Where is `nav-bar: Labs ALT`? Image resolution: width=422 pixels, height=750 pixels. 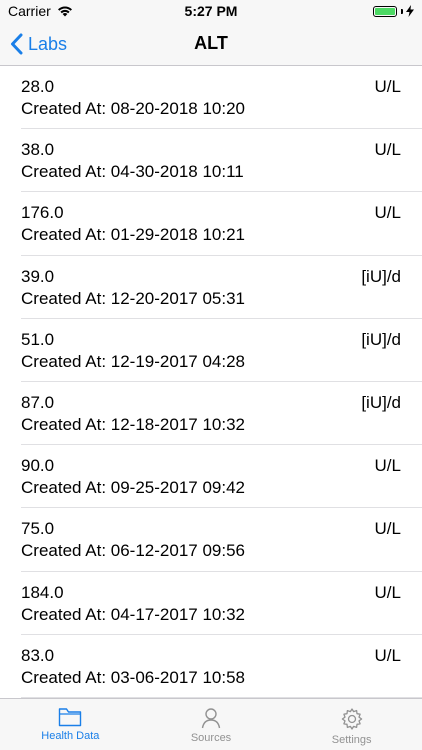
nav-bar: Labs ALT is located at coordinates (211, 44).